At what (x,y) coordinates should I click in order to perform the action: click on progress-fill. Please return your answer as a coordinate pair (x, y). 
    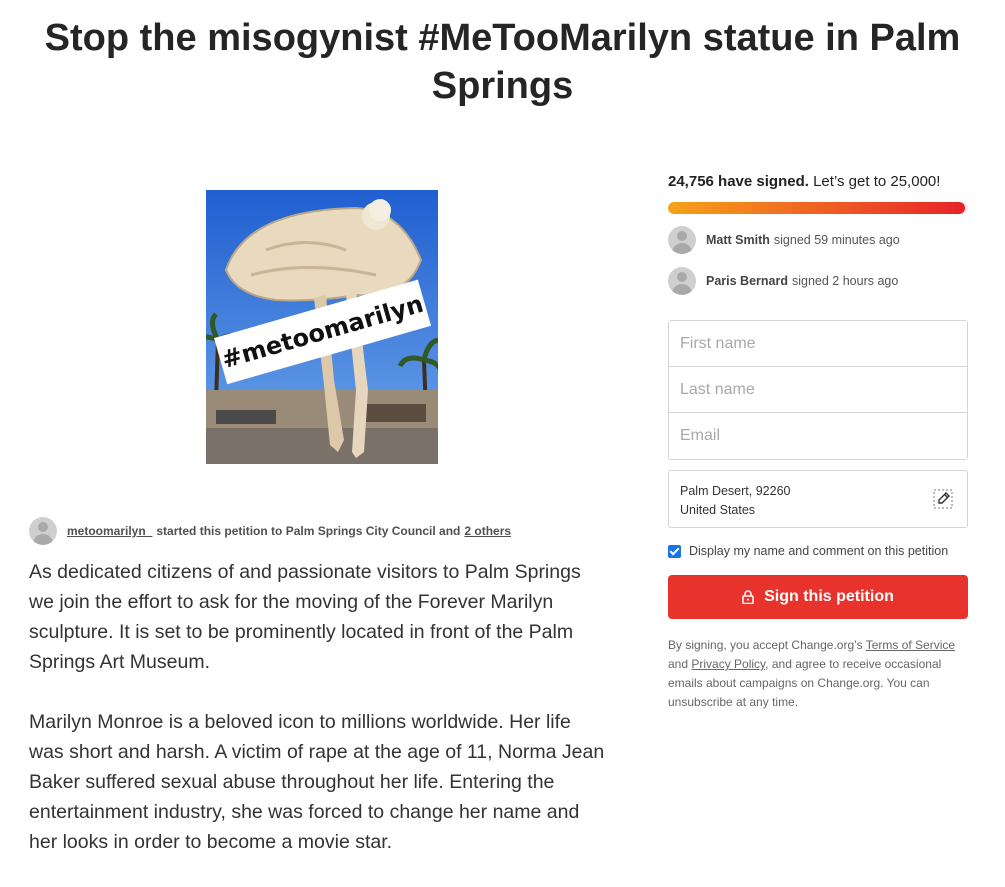
    Looking at the image, I should click on (816, 208).